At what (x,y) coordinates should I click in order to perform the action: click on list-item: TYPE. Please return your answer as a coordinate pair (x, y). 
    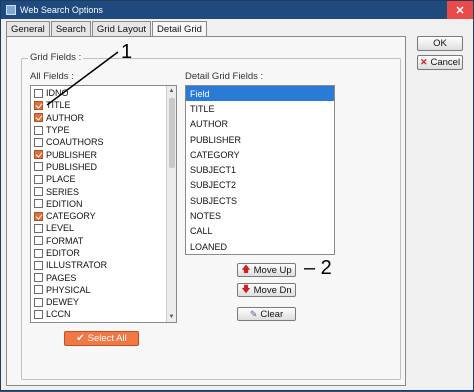
    Looking at the image, I should click on (103, 130).